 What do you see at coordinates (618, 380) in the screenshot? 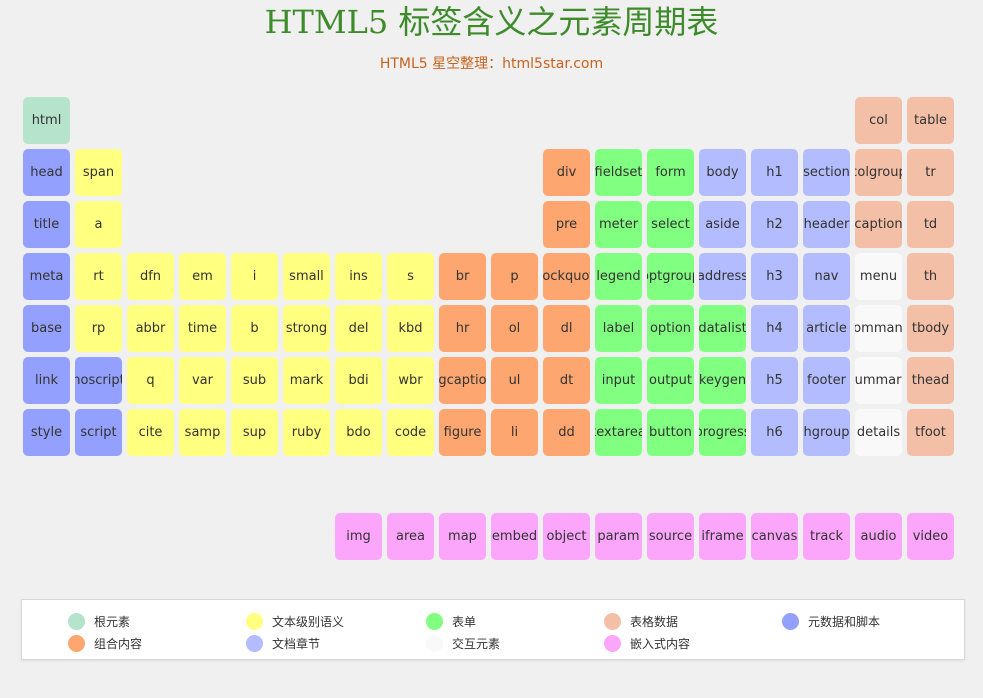
I see `element-tile-input: input` at bounding box center [618, 380].